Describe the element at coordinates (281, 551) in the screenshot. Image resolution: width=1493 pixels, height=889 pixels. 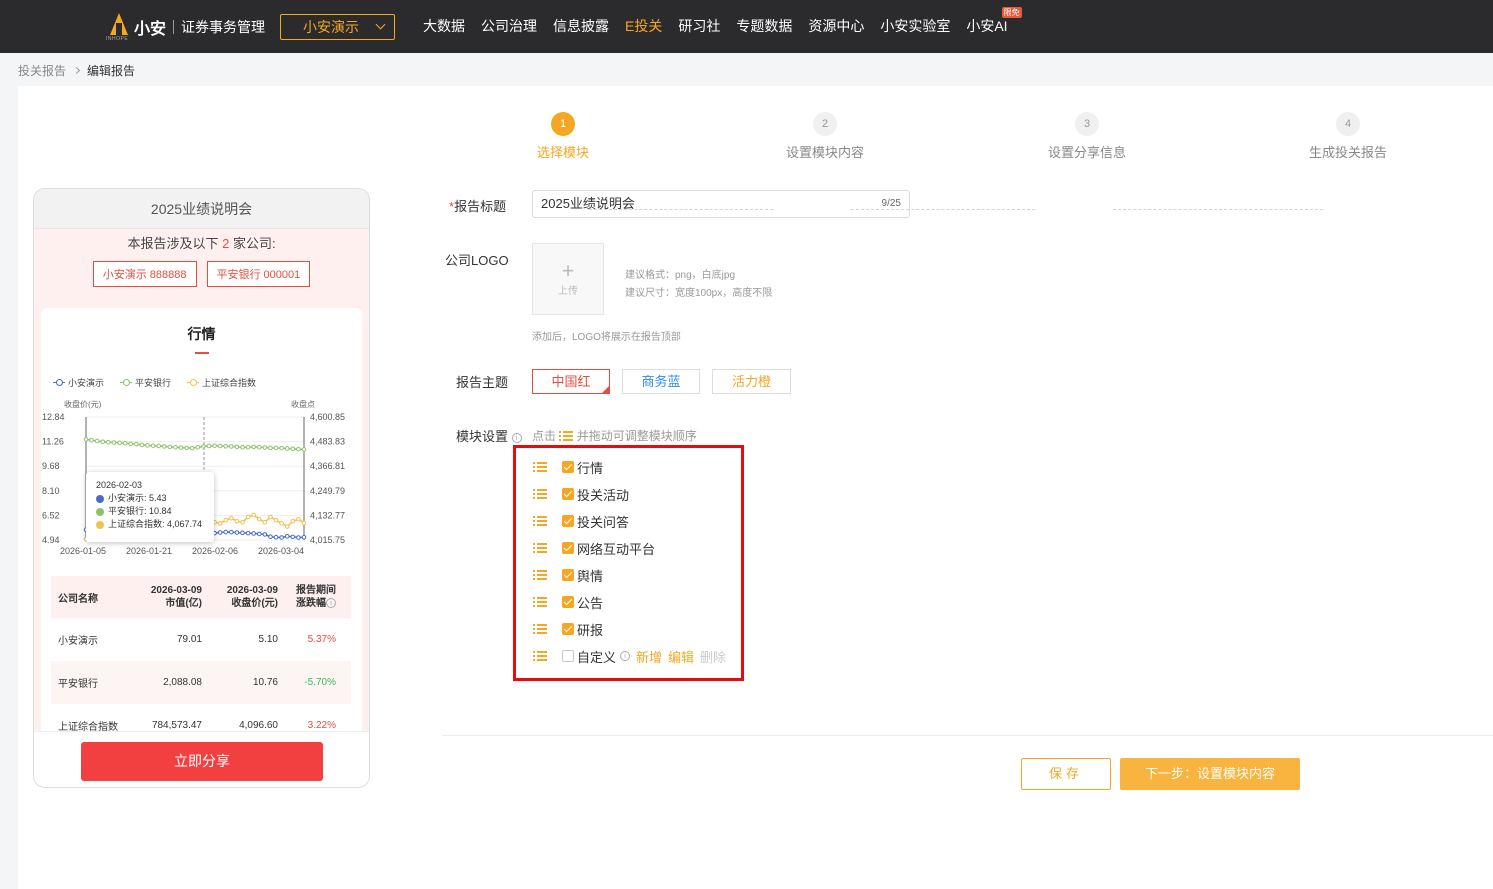
I see `x-tick-label: 2026-03-04` at that location.